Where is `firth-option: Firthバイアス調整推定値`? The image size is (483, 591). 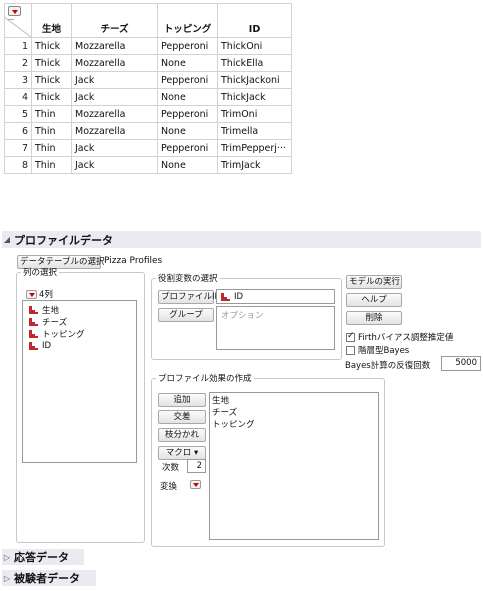 firth-option: Firthバイアス調整推定値 is located at coordinates (399, 337).